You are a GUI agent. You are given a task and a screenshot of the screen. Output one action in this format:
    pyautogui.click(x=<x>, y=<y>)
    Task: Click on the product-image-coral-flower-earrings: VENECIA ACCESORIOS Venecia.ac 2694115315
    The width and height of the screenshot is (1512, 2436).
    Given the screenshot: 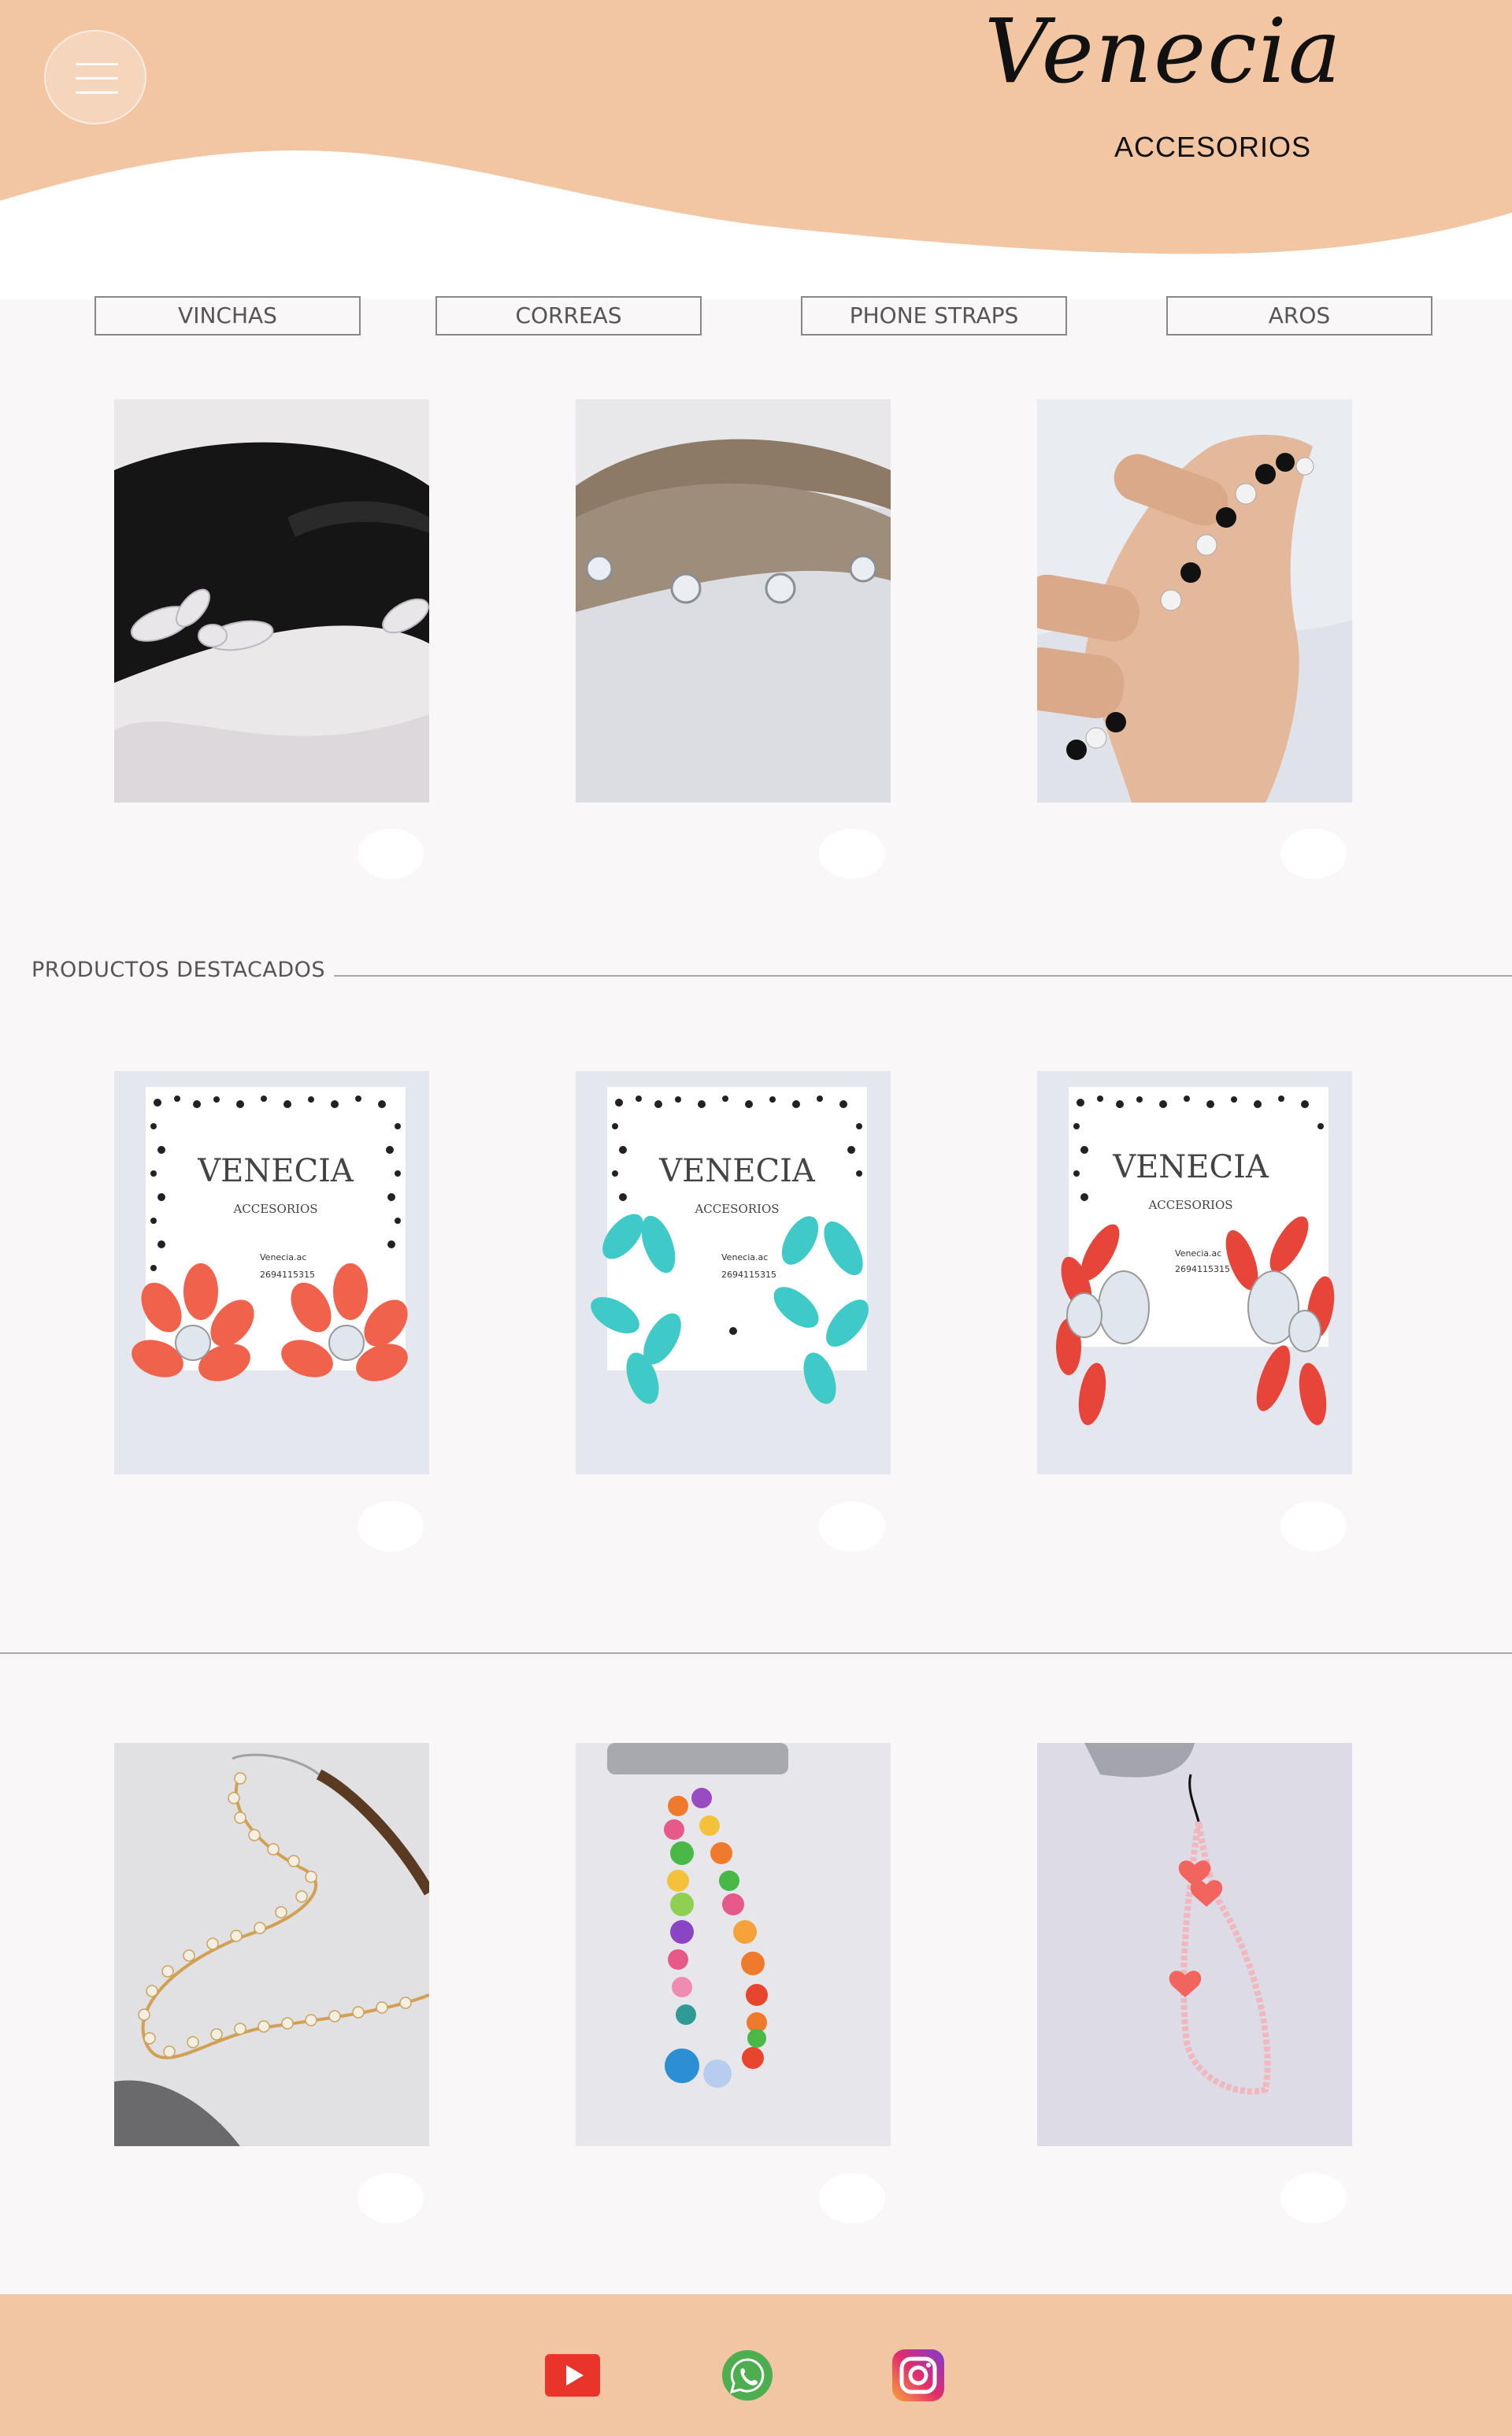 What is the action you would take?
    pyautogui.click(x=271, y=1272)
    